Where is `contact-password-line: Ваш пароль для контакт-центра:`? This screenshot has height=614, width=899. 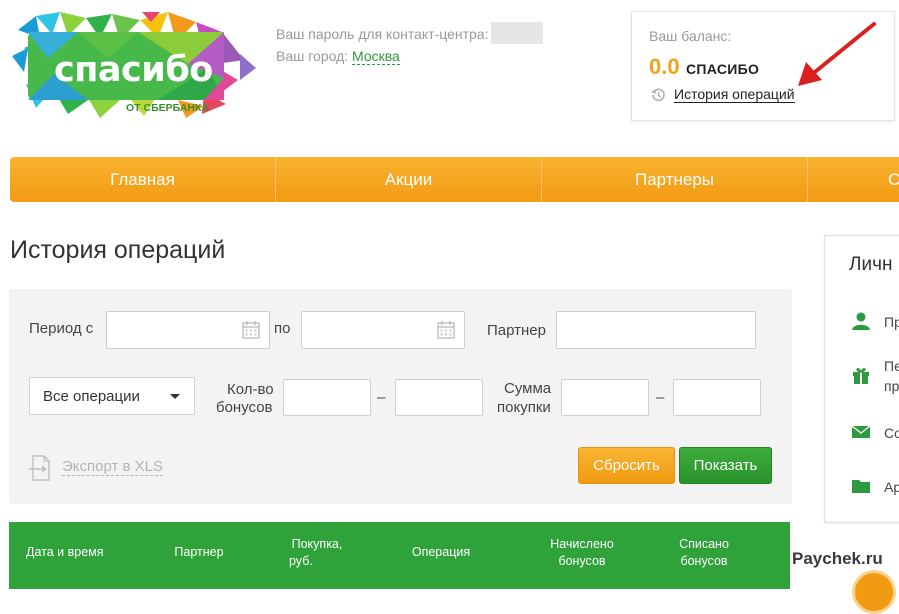
contact-password-line: Ваш пароль для контакт-центра: is located at coordinates (409, 33).